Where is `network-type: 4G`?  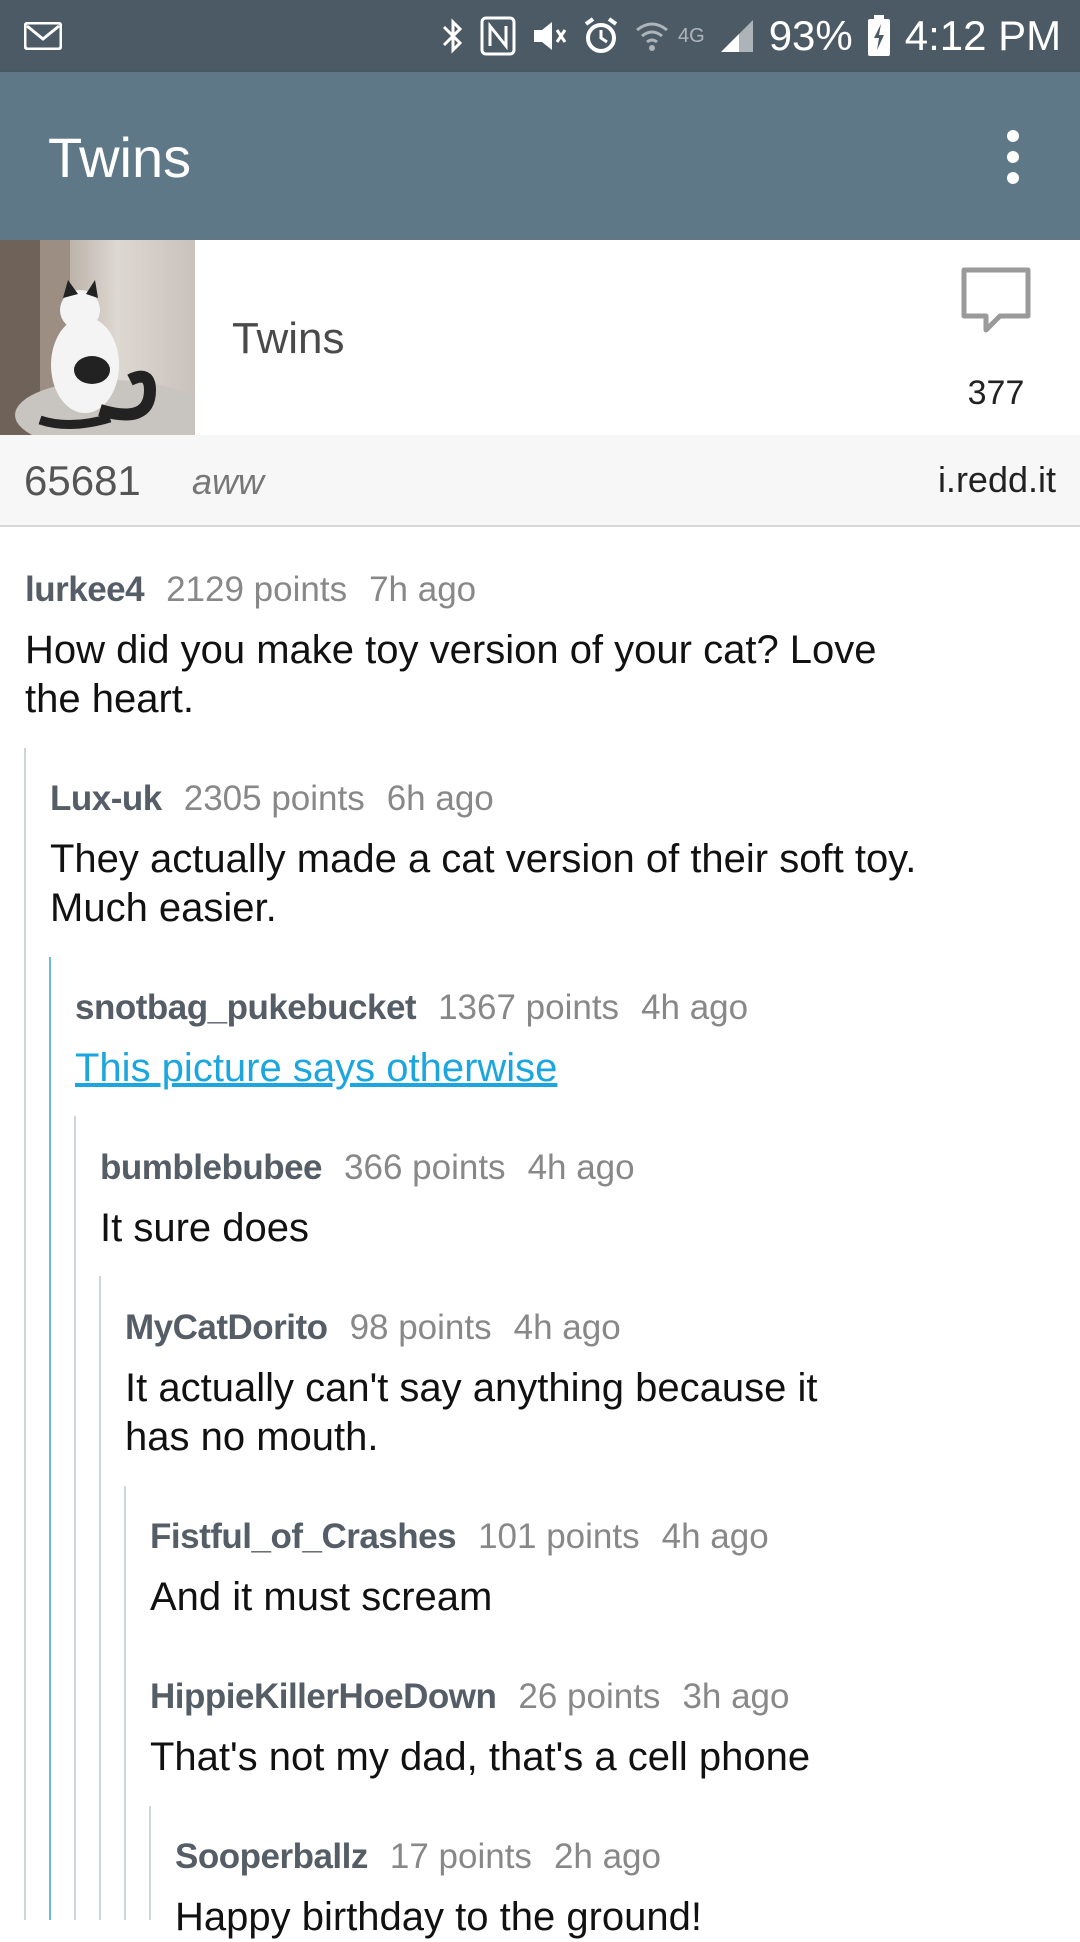 network-type: 4G is located at coordinates (691, 36).